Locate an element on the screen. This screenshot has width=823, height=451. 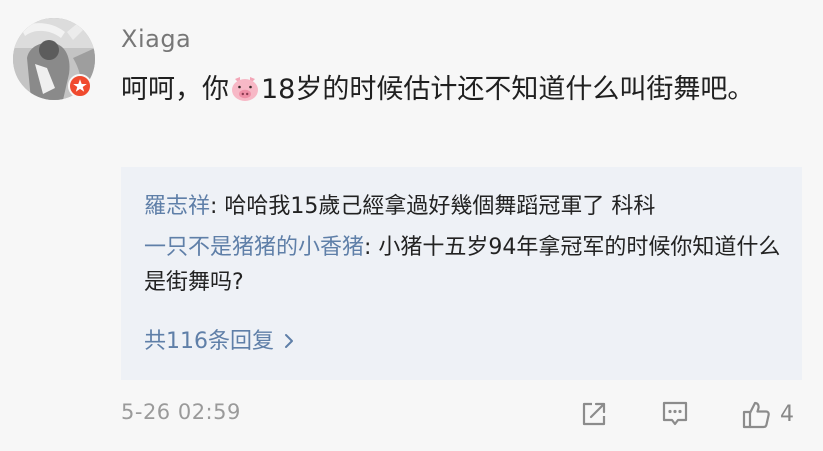
chevron-right-icon is located at coordinates (289, 342).